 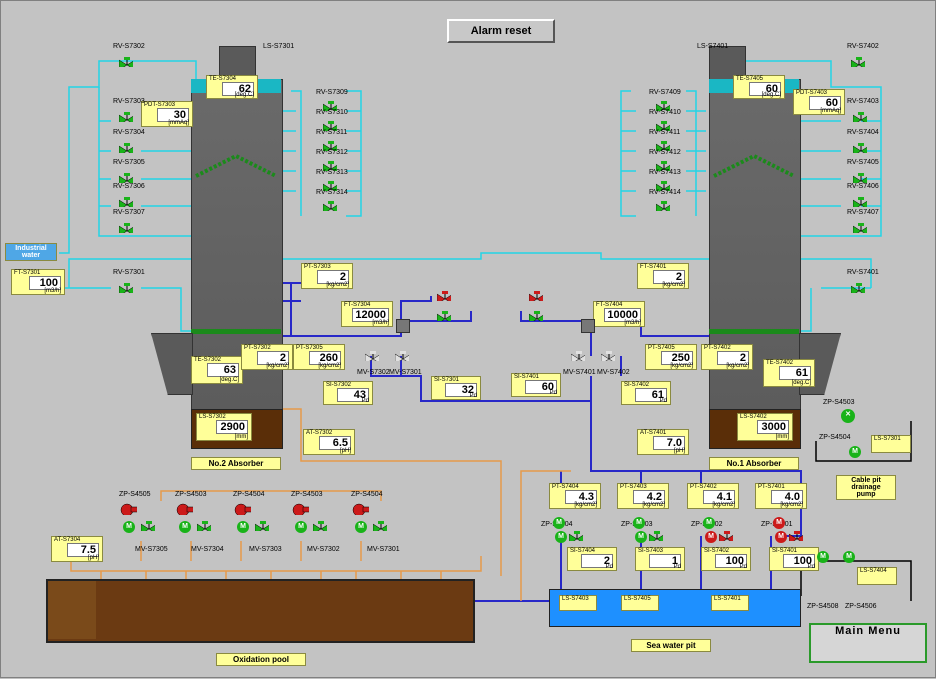 What do you see at coordinates (781, 537) in the screenshot?
I see `sw-pump-4-icon: M` at bounding box center [781, 537].